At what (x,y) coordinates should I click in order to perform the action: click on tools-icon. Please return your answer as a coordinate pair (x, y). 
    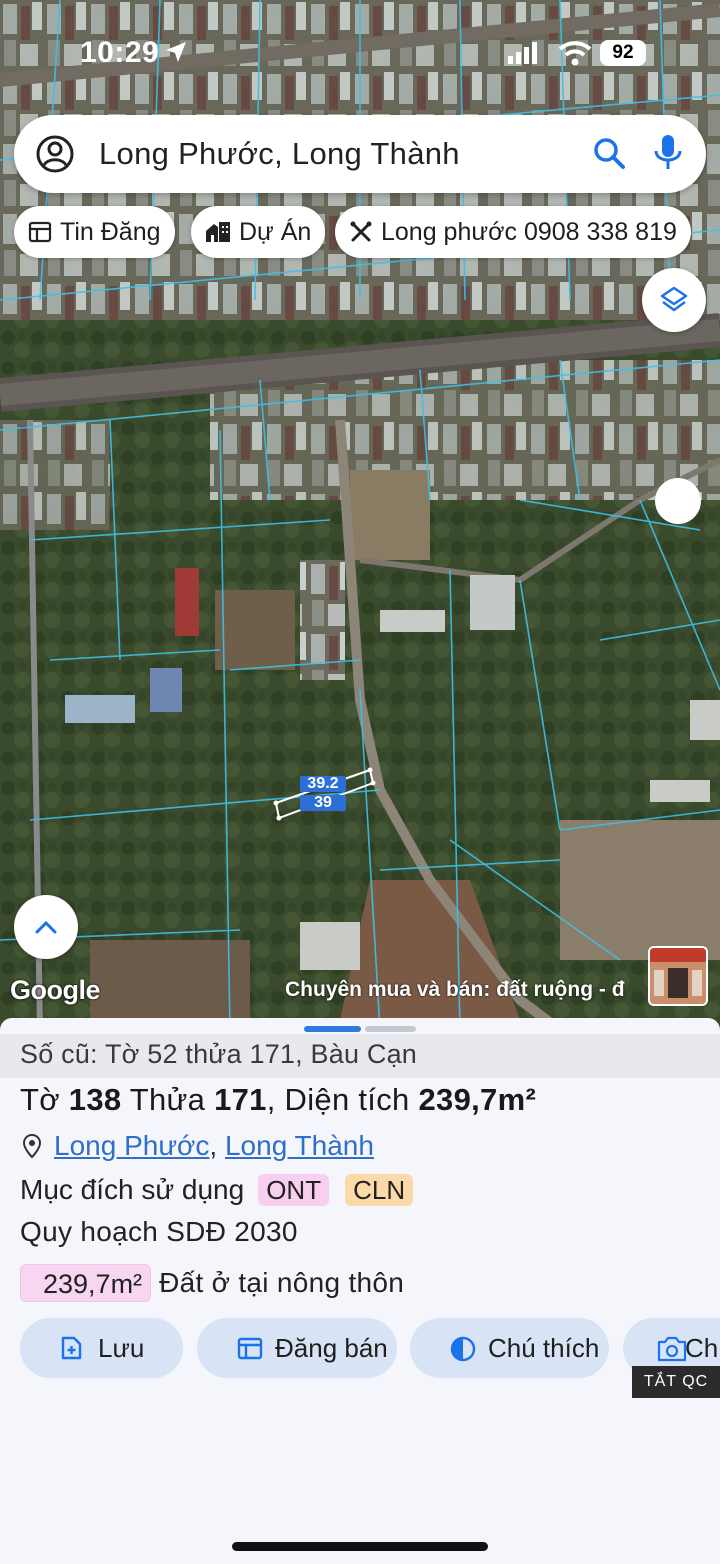
    Looking at the image, I should click on (361, 231).